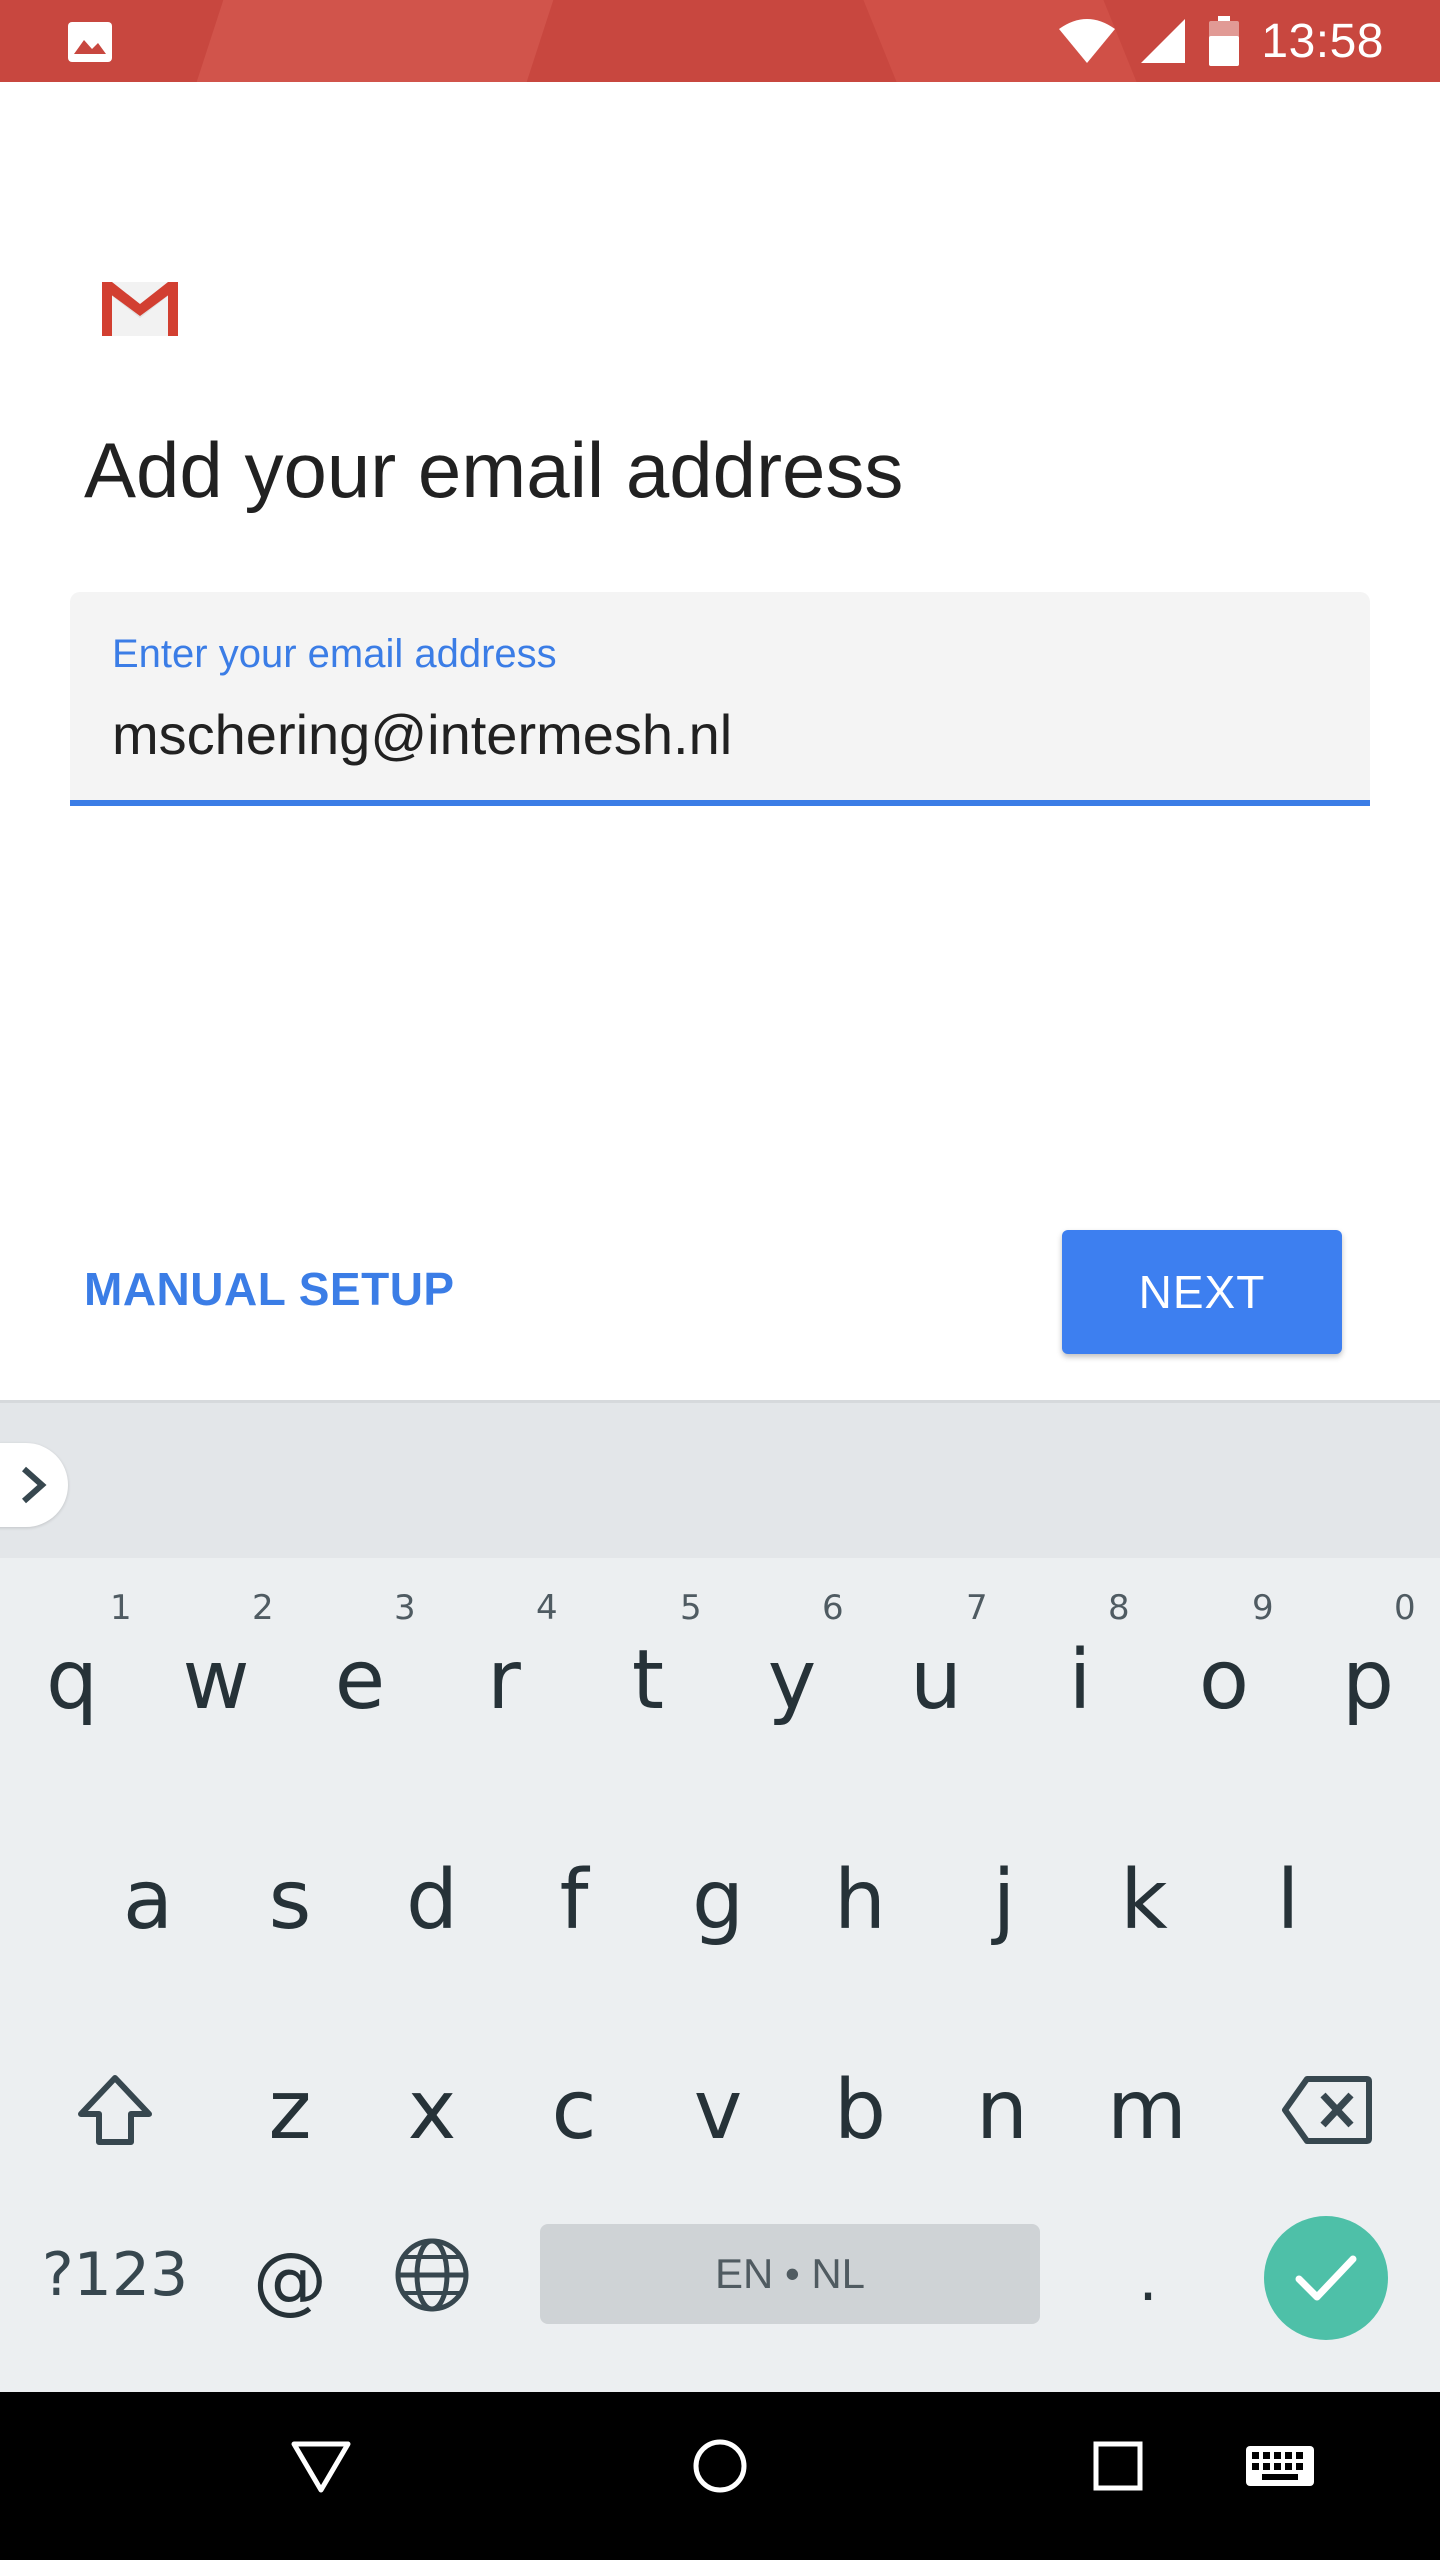 The height and width of the screenshot is (2560, 1440). I want to click on key-number-hint: 7, so click(977, 1608).